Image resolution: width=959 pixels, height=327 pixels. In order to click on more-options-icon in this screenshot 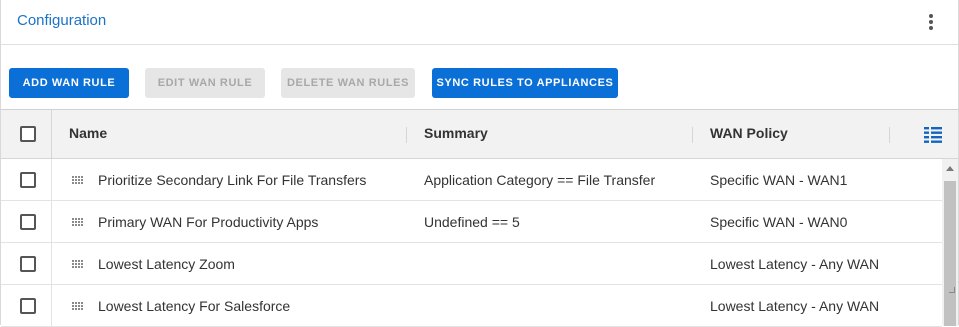, I will do `click(931, 22)`.